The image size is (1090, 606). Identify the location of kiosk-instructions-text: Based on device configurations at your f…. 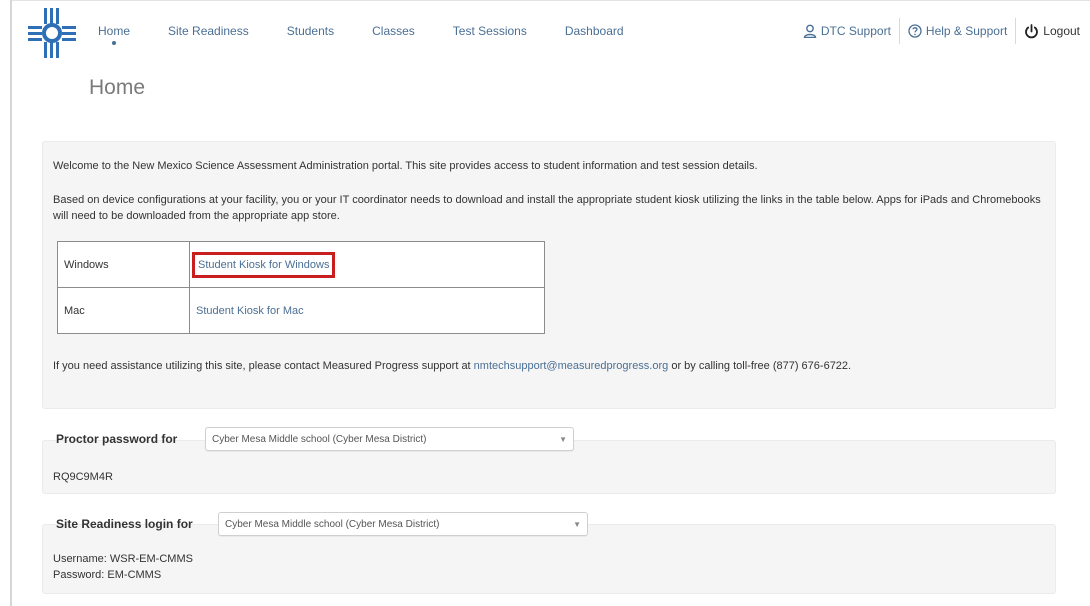
(547, 208).